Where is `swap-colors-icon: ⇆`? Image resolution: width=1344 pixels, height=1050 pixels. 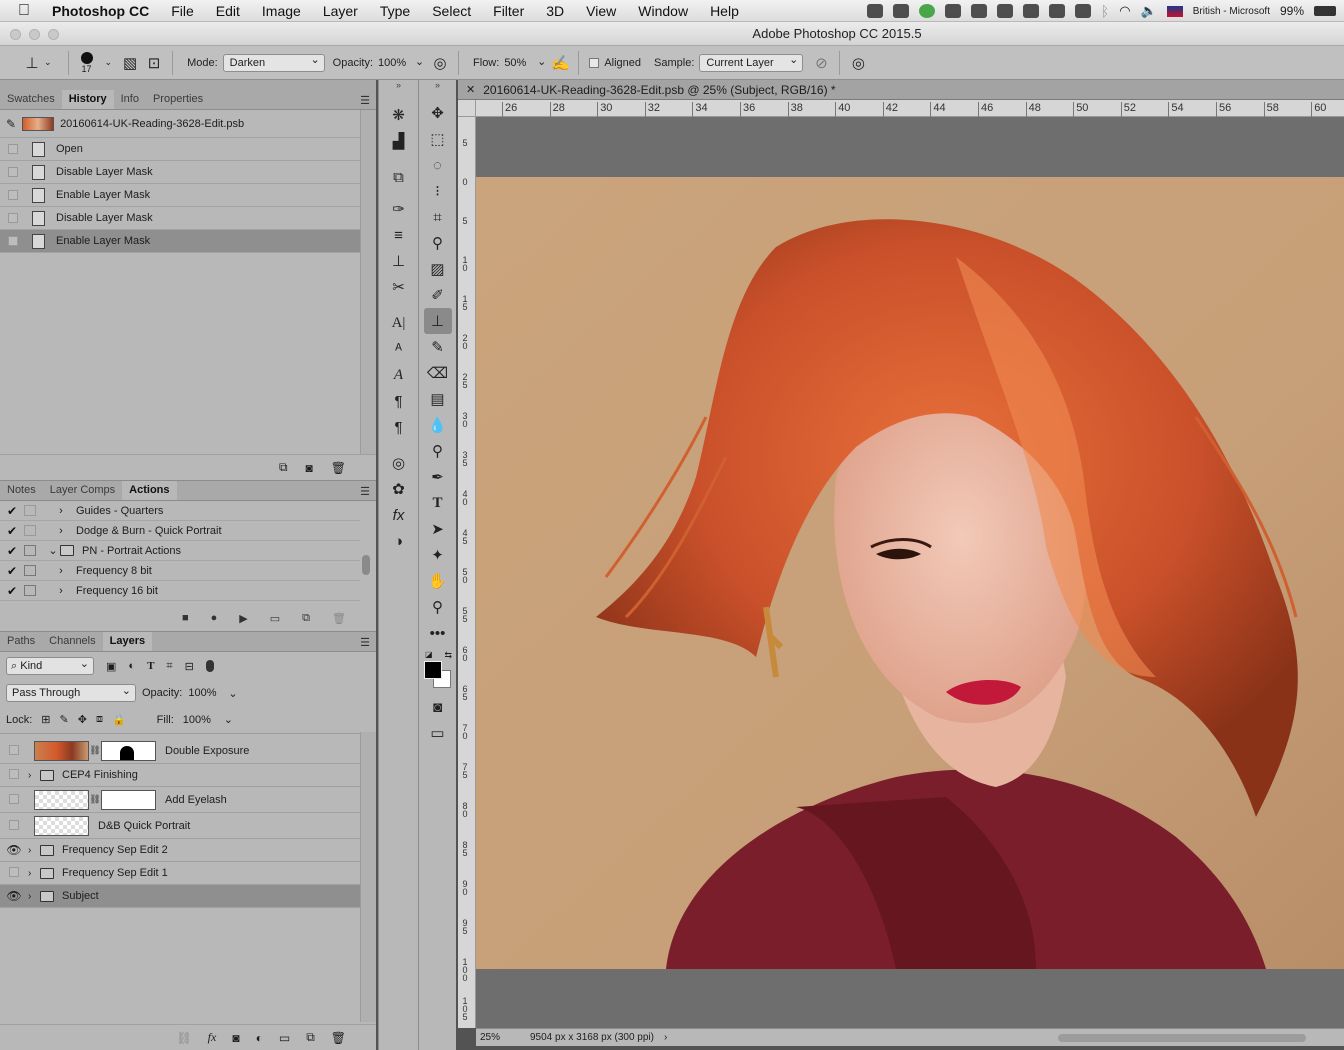 swap-colors-icon: ⇆ is located at coordinates (448, 655).